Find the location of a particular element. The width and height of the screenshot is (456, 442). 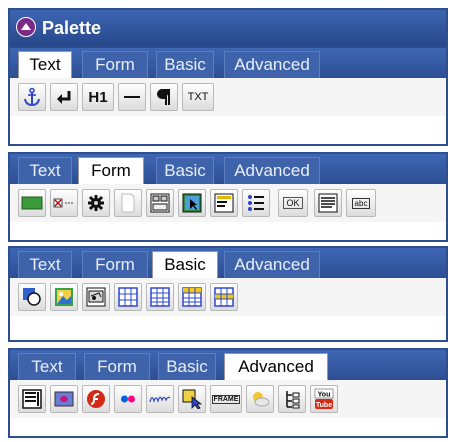

image-button-icon is located at coordinates (192, 203).